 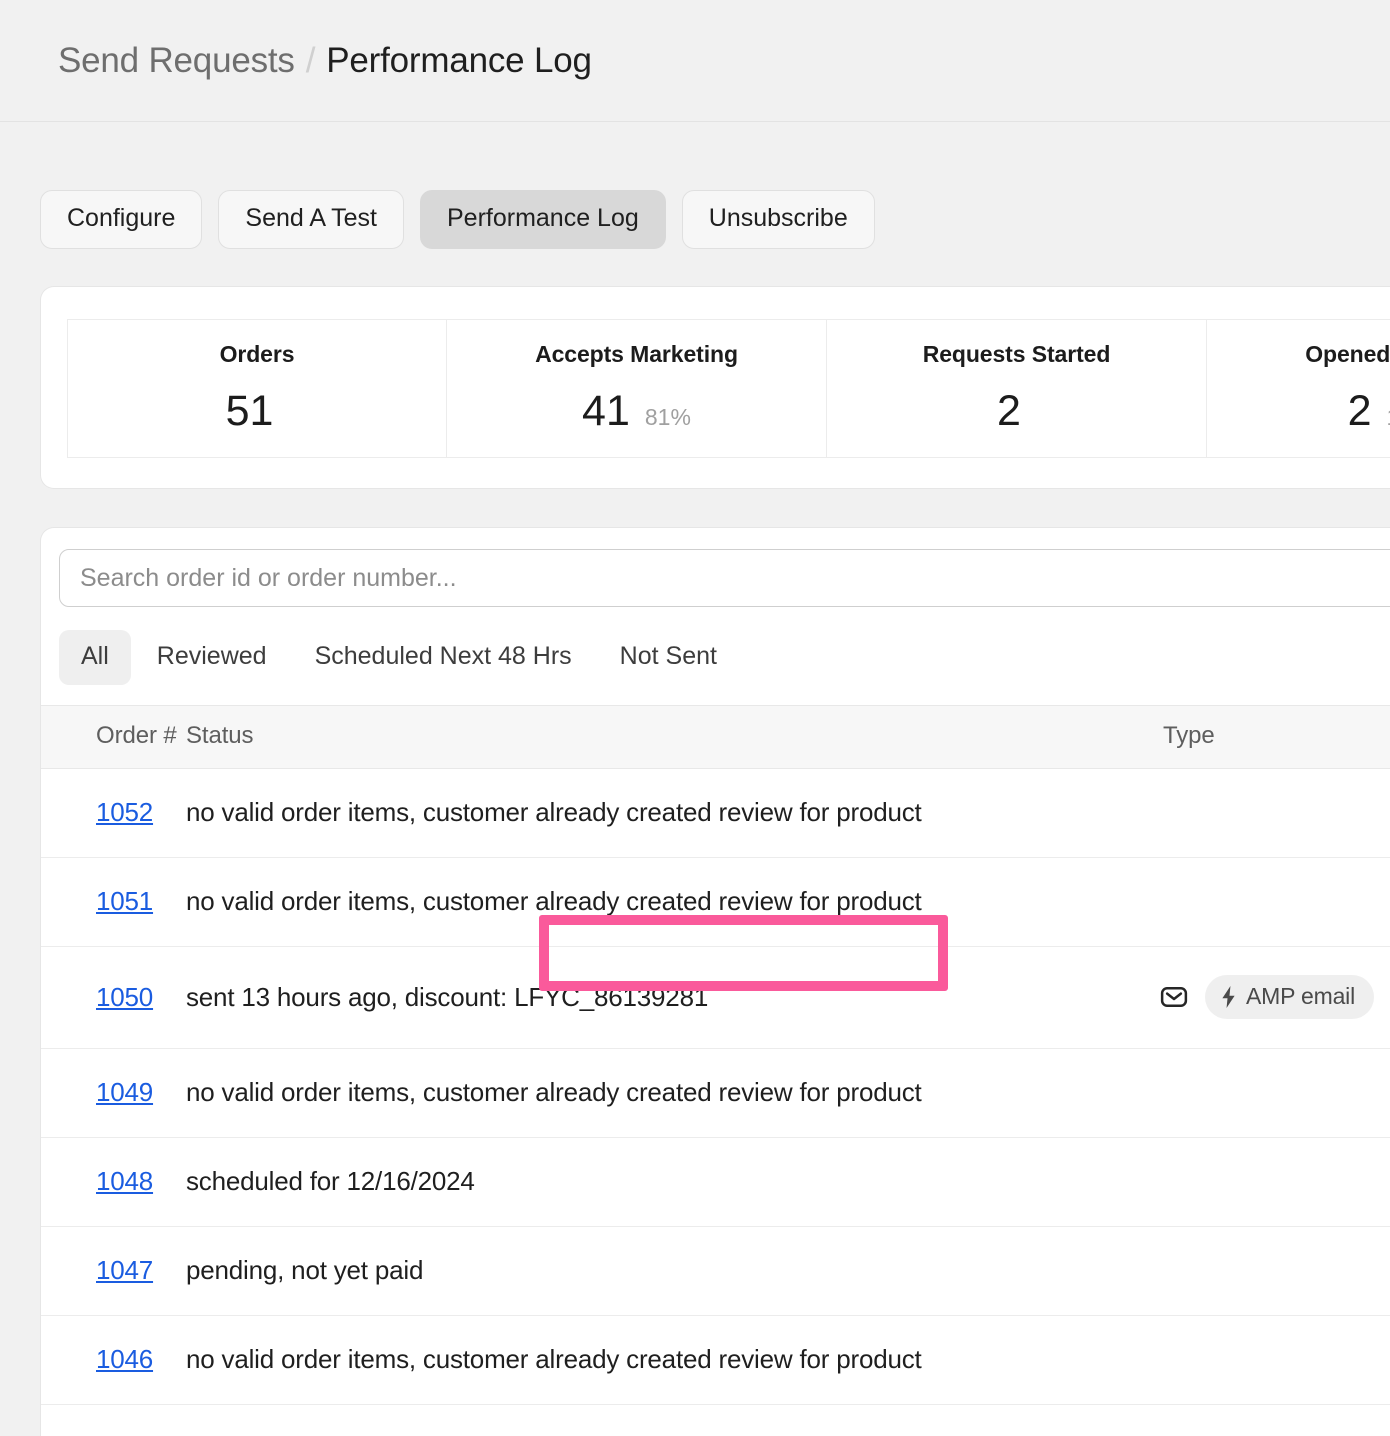 I want to click on filter-reviewed: Reviewed, so click(x=212, y=657).